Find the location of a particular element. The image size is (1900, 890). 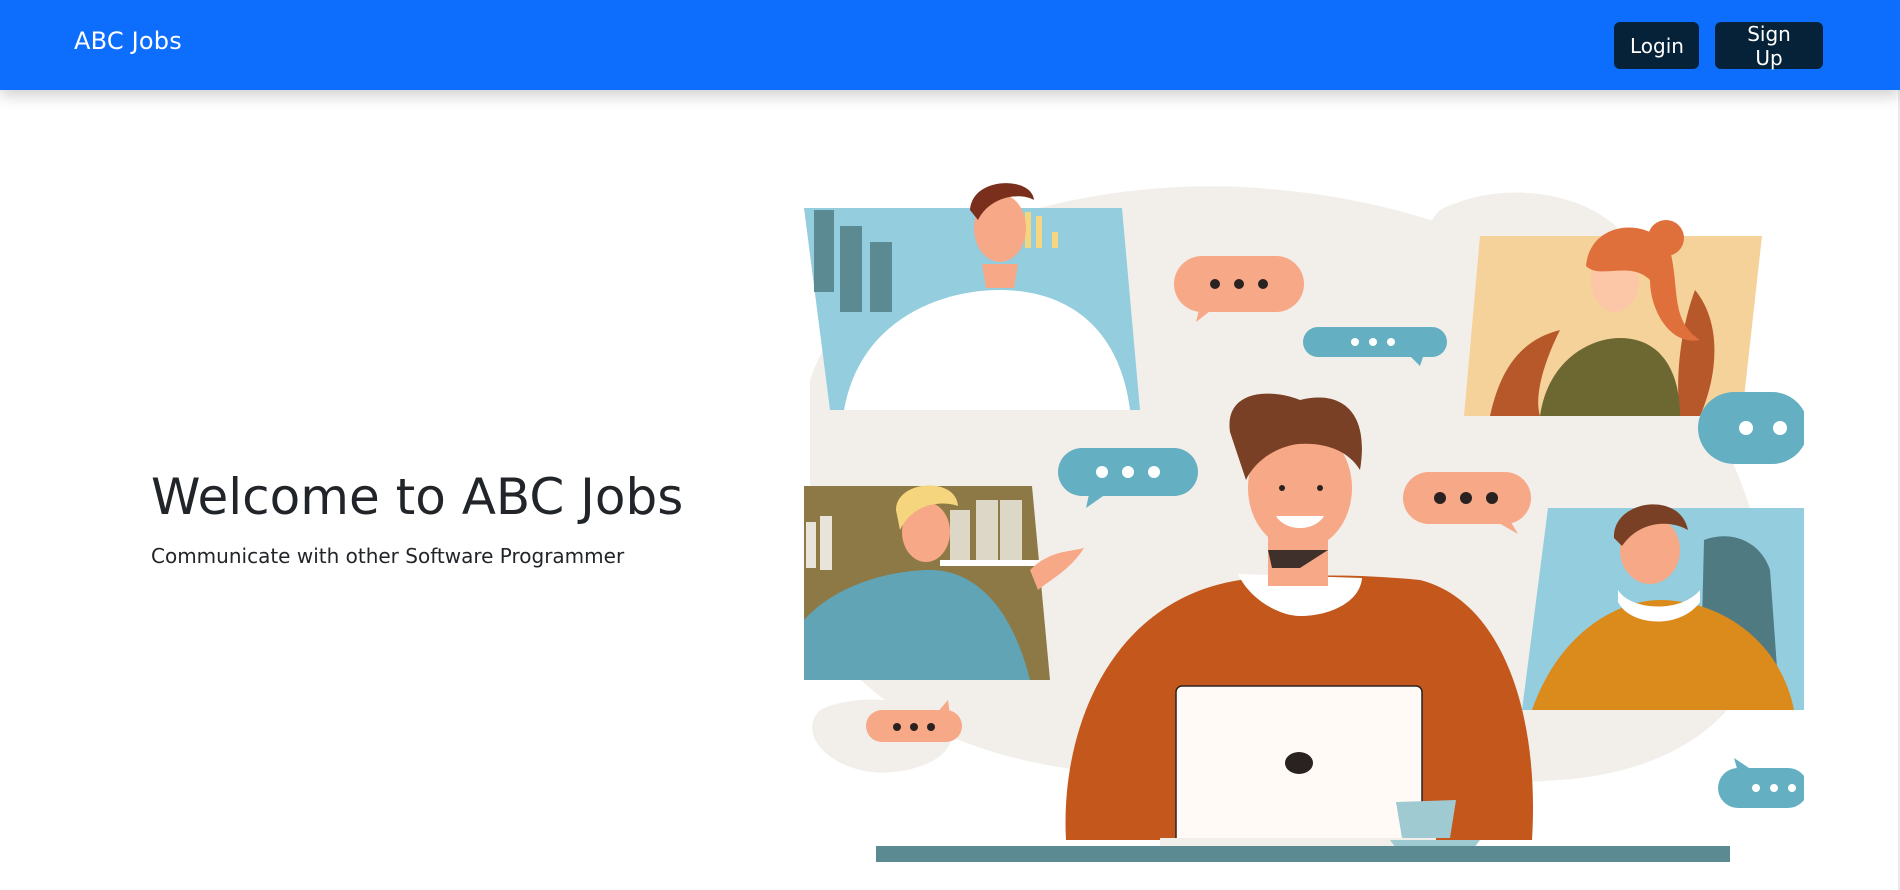

chat-bubble-teal-bottom is located at coordinates (1761, 783).